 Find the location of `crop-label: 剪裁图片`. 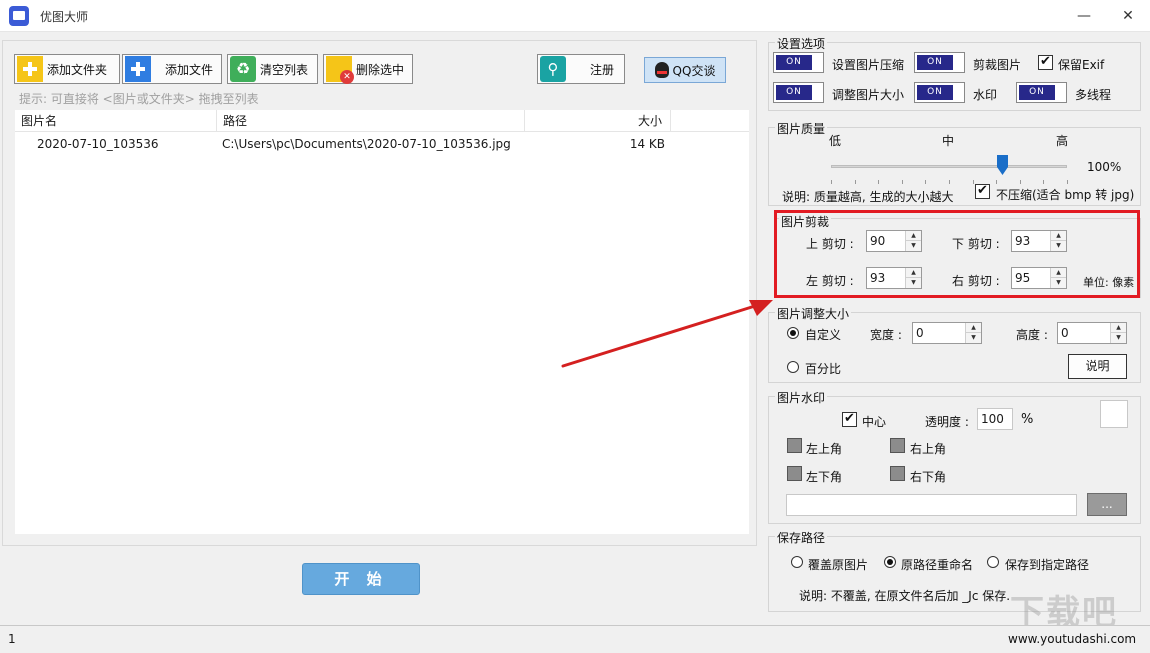

crop-label: 剪裁图片 is located at coordinates (997, 64).